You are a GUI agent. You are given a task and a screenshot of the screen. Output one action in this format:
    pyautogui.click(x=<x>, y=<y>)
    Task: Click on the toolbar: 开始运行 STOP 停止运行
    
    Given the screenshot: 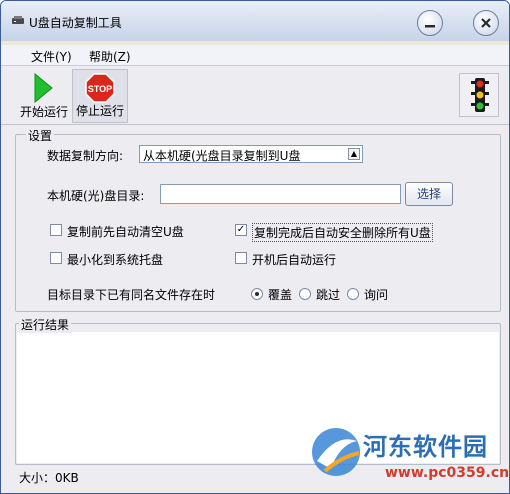 What is the action you would take?
    pyautogui.click(x=255, y=95)
    